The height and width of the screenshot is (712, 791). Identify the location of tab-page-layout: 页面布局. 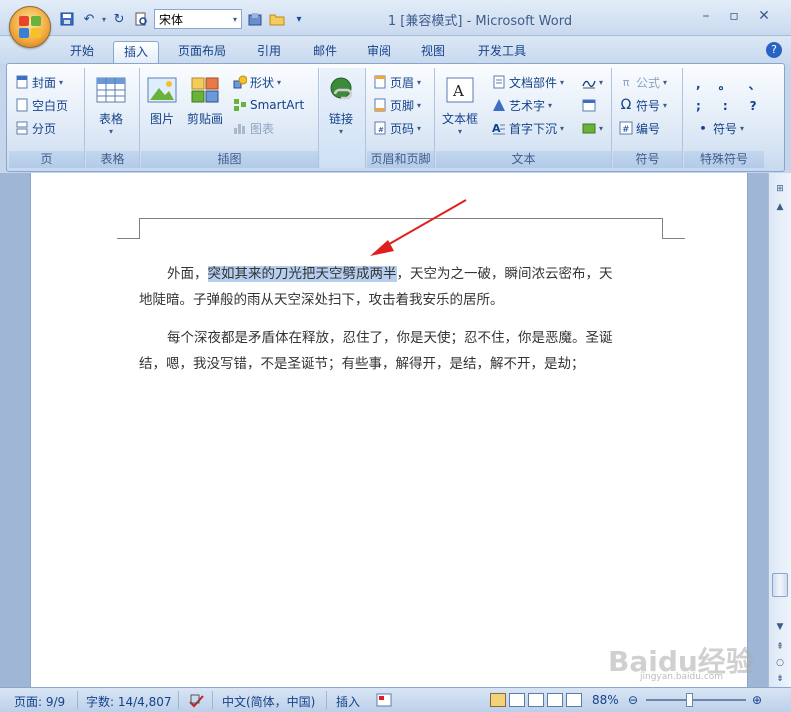
(202, 52).